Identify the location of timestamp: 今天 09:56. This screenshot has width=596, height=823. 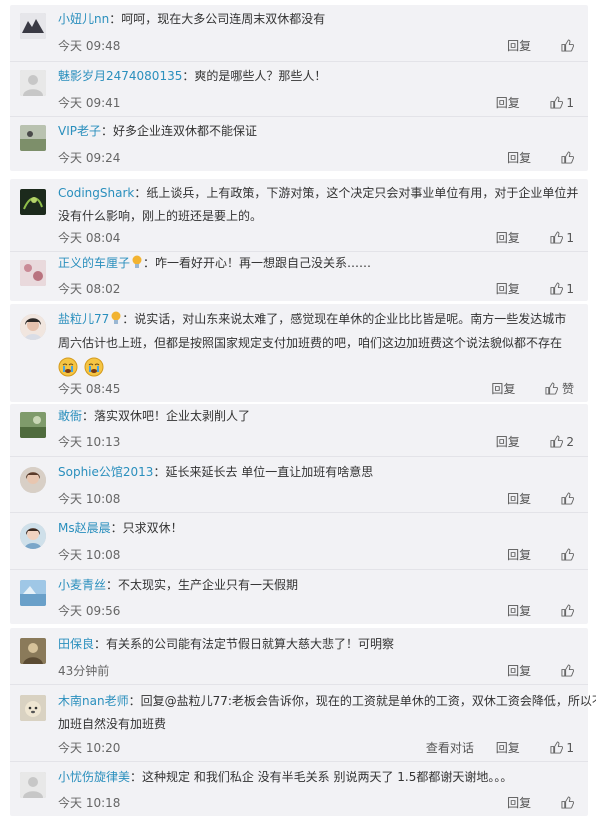
(89, 611).